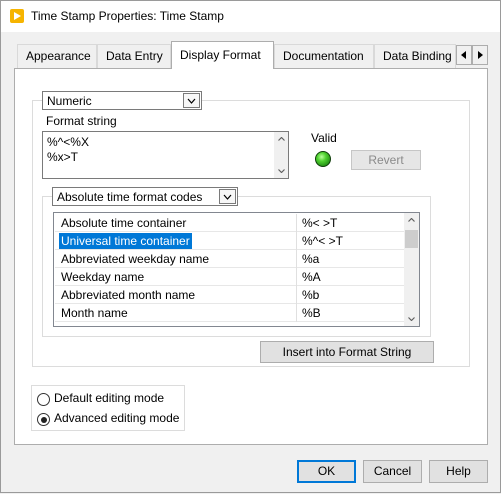  I want to click on code-name: Weekday name, so click(103, 277).